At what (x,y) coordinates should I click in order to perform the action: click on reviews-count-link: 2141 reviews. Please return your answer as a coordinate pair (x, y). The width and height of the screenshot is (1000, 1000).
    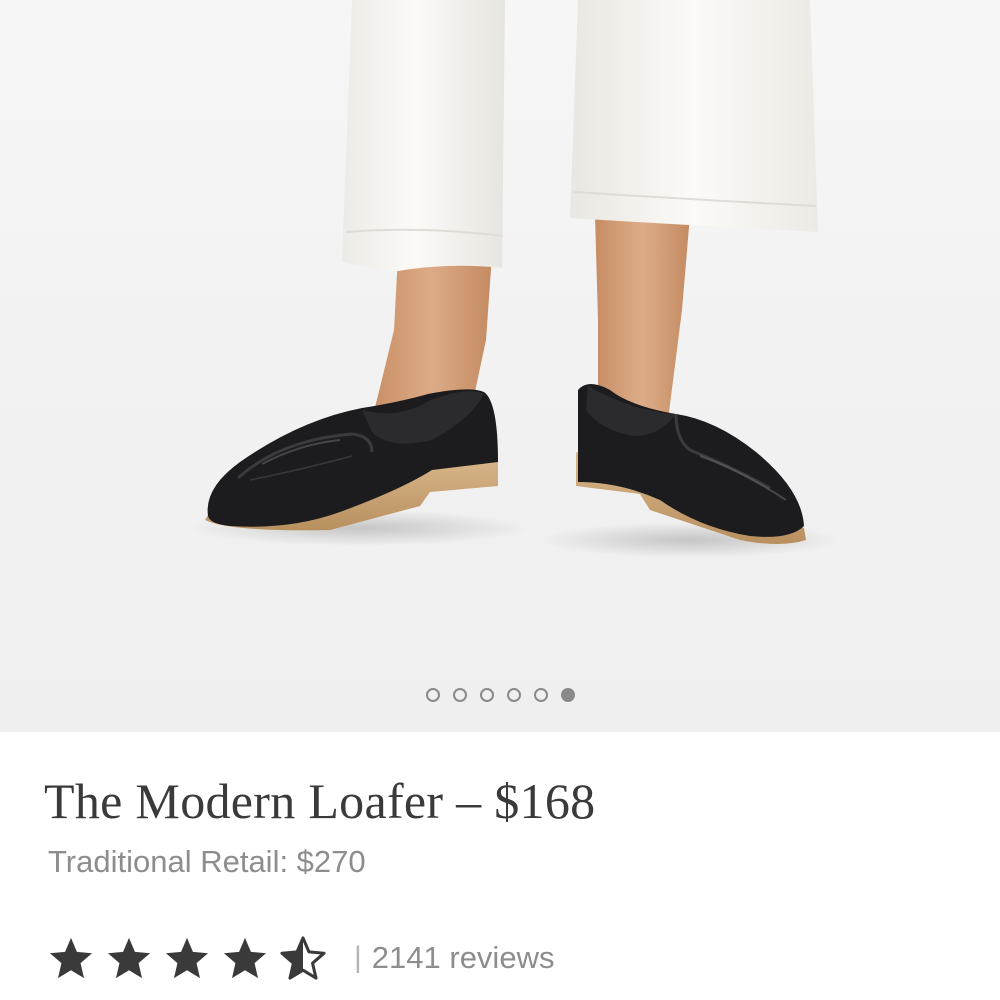
    Looking at the image, I should click on (463, 958).